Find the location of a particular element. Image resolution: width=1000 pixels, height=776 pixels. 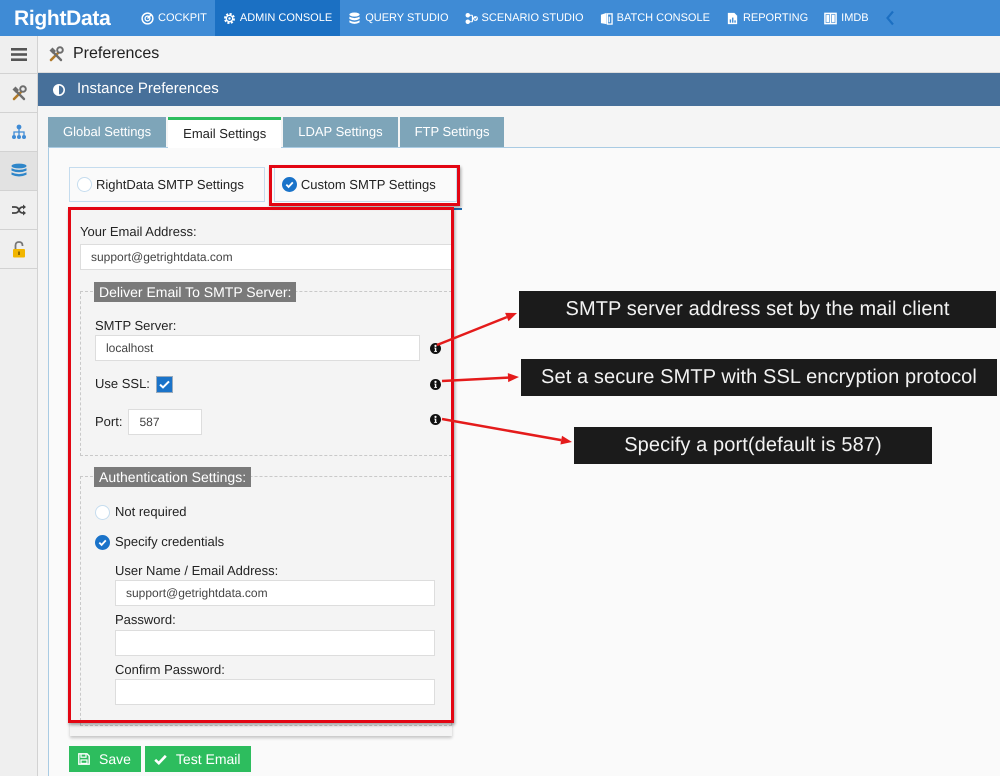

tooltip: Set a secure SMTP with SSL encryption protocol is located at coordinates (759, 377).